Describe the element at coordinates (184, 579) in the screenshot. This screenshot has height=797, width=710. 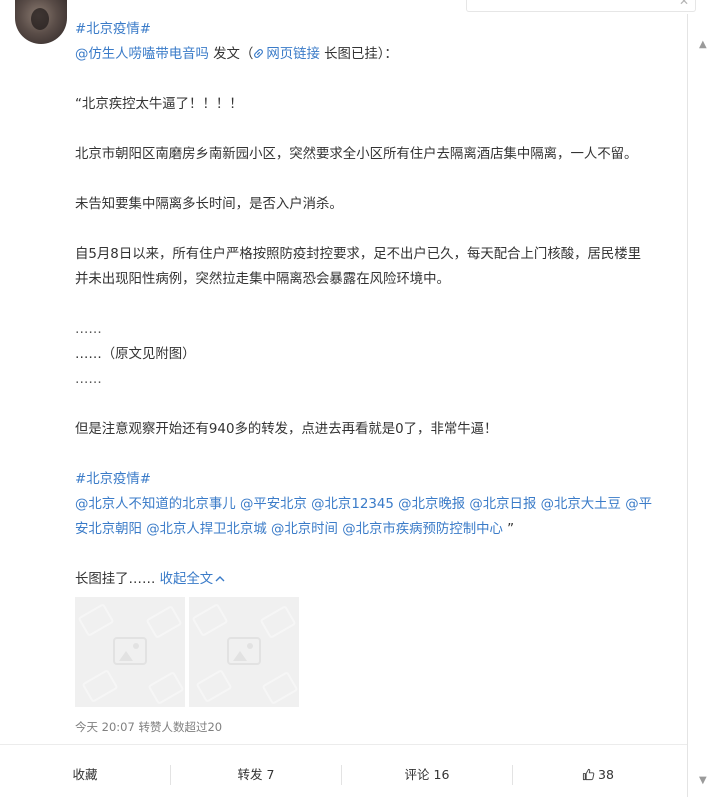
I see `collapse-label: 收起全文` at that location.